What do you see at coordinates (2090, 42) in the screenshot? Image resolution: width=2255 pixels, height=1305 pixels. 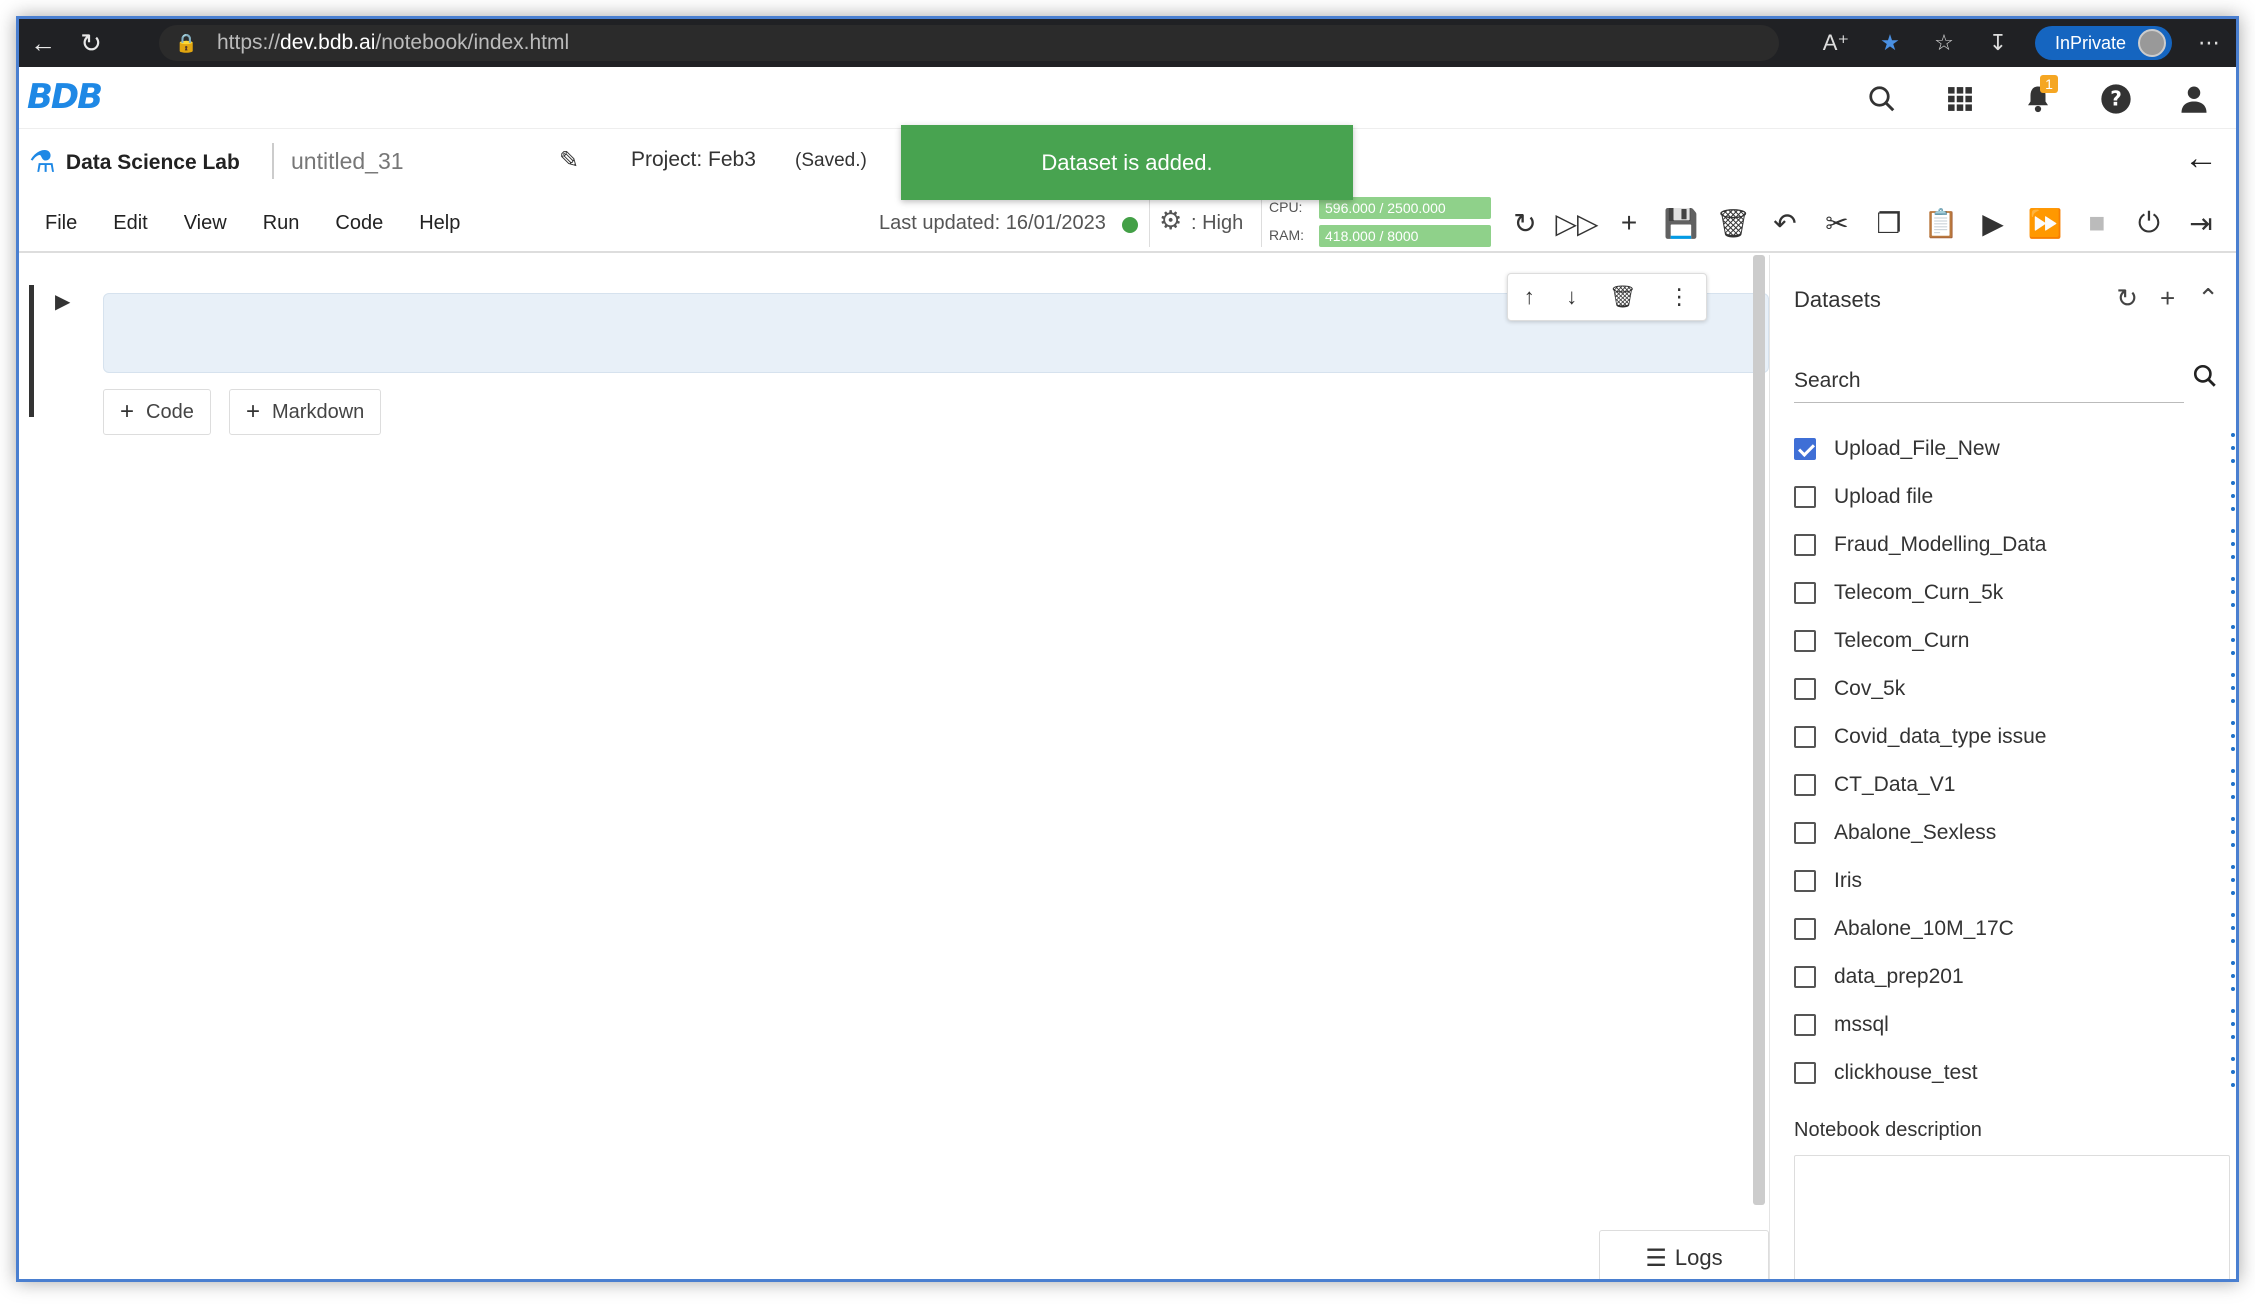 I see `inprivate-label: InPrivate` at bounding box center [2090, 42].